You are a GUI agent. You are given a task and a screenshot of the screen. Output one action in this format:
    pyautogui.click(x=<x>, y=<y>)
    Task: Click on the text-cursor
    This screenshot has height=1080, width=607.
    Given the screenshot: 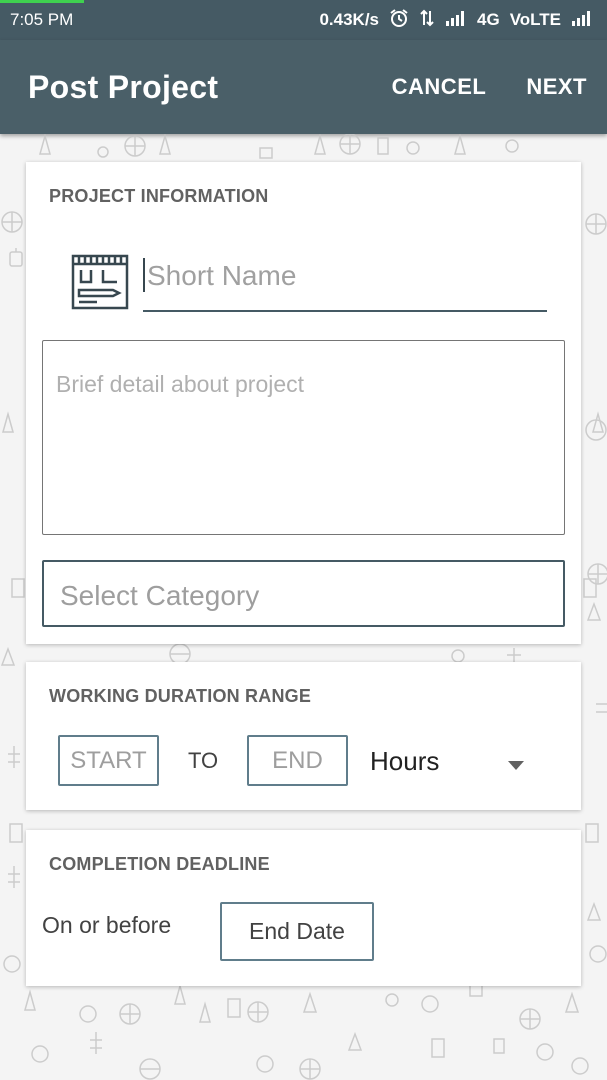 What is the action you would take?
    pyautogui.click(x=144, y=275)
    